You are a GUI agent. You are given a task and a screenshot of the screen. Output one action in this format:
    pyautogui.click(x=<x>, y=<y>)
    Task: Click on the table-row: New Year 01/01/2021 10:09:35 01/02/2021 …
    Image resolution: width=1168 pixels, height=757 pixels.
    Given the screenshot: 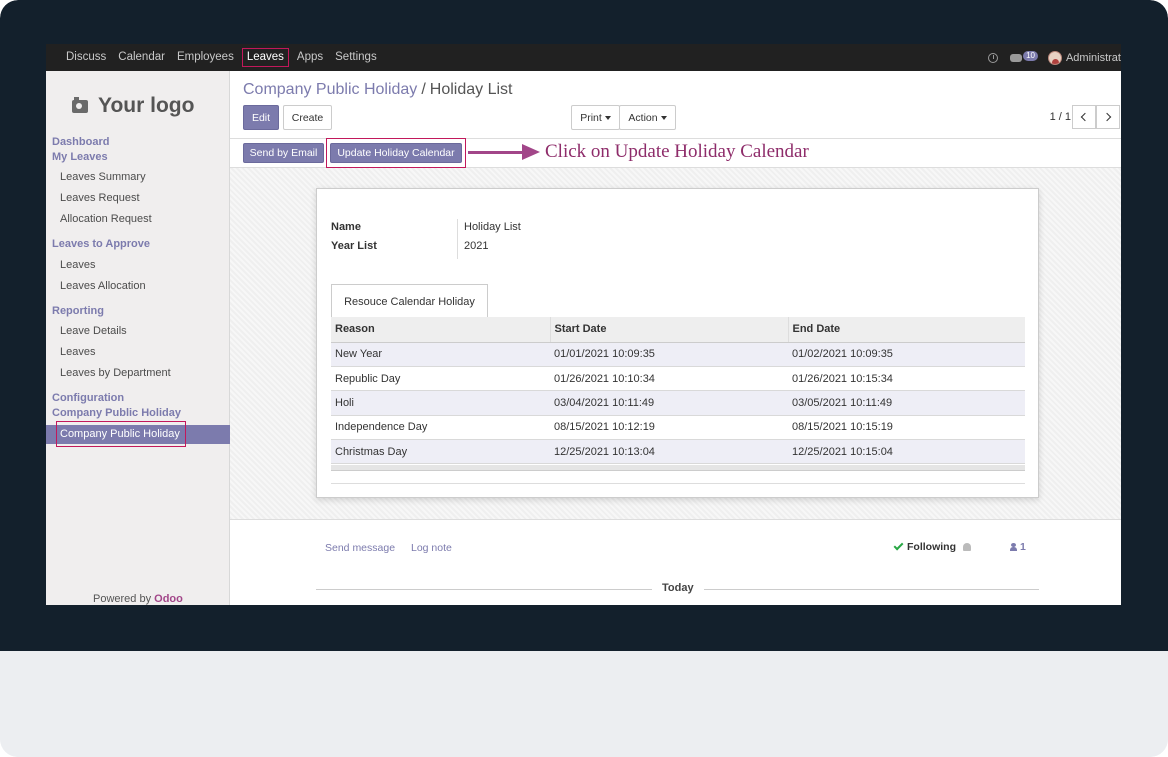 What is the action you would take?
    pyautogui.click(x=678, y=354)
    